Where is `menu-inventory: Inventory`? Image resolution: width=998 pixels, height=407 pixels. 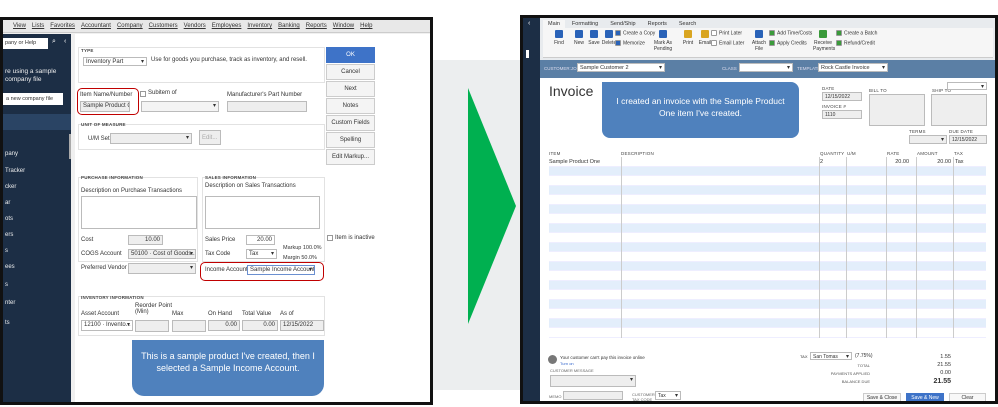 menu-inventory: Inventory is located at coordinates (259, 26).